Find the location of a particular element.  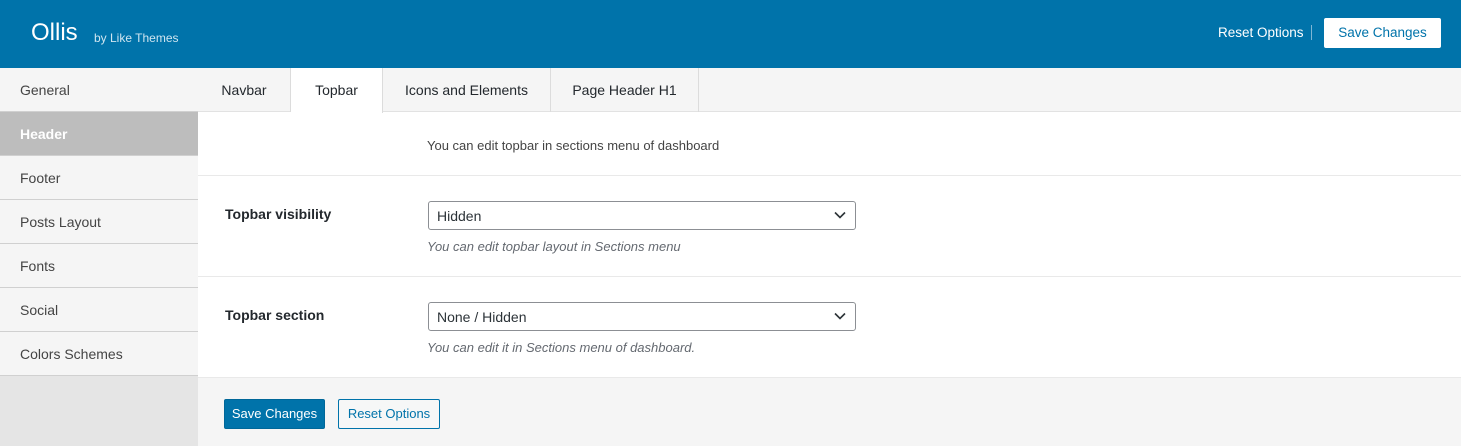

topbar-section-select: None / Hidden is located at coordinates (642, 316).